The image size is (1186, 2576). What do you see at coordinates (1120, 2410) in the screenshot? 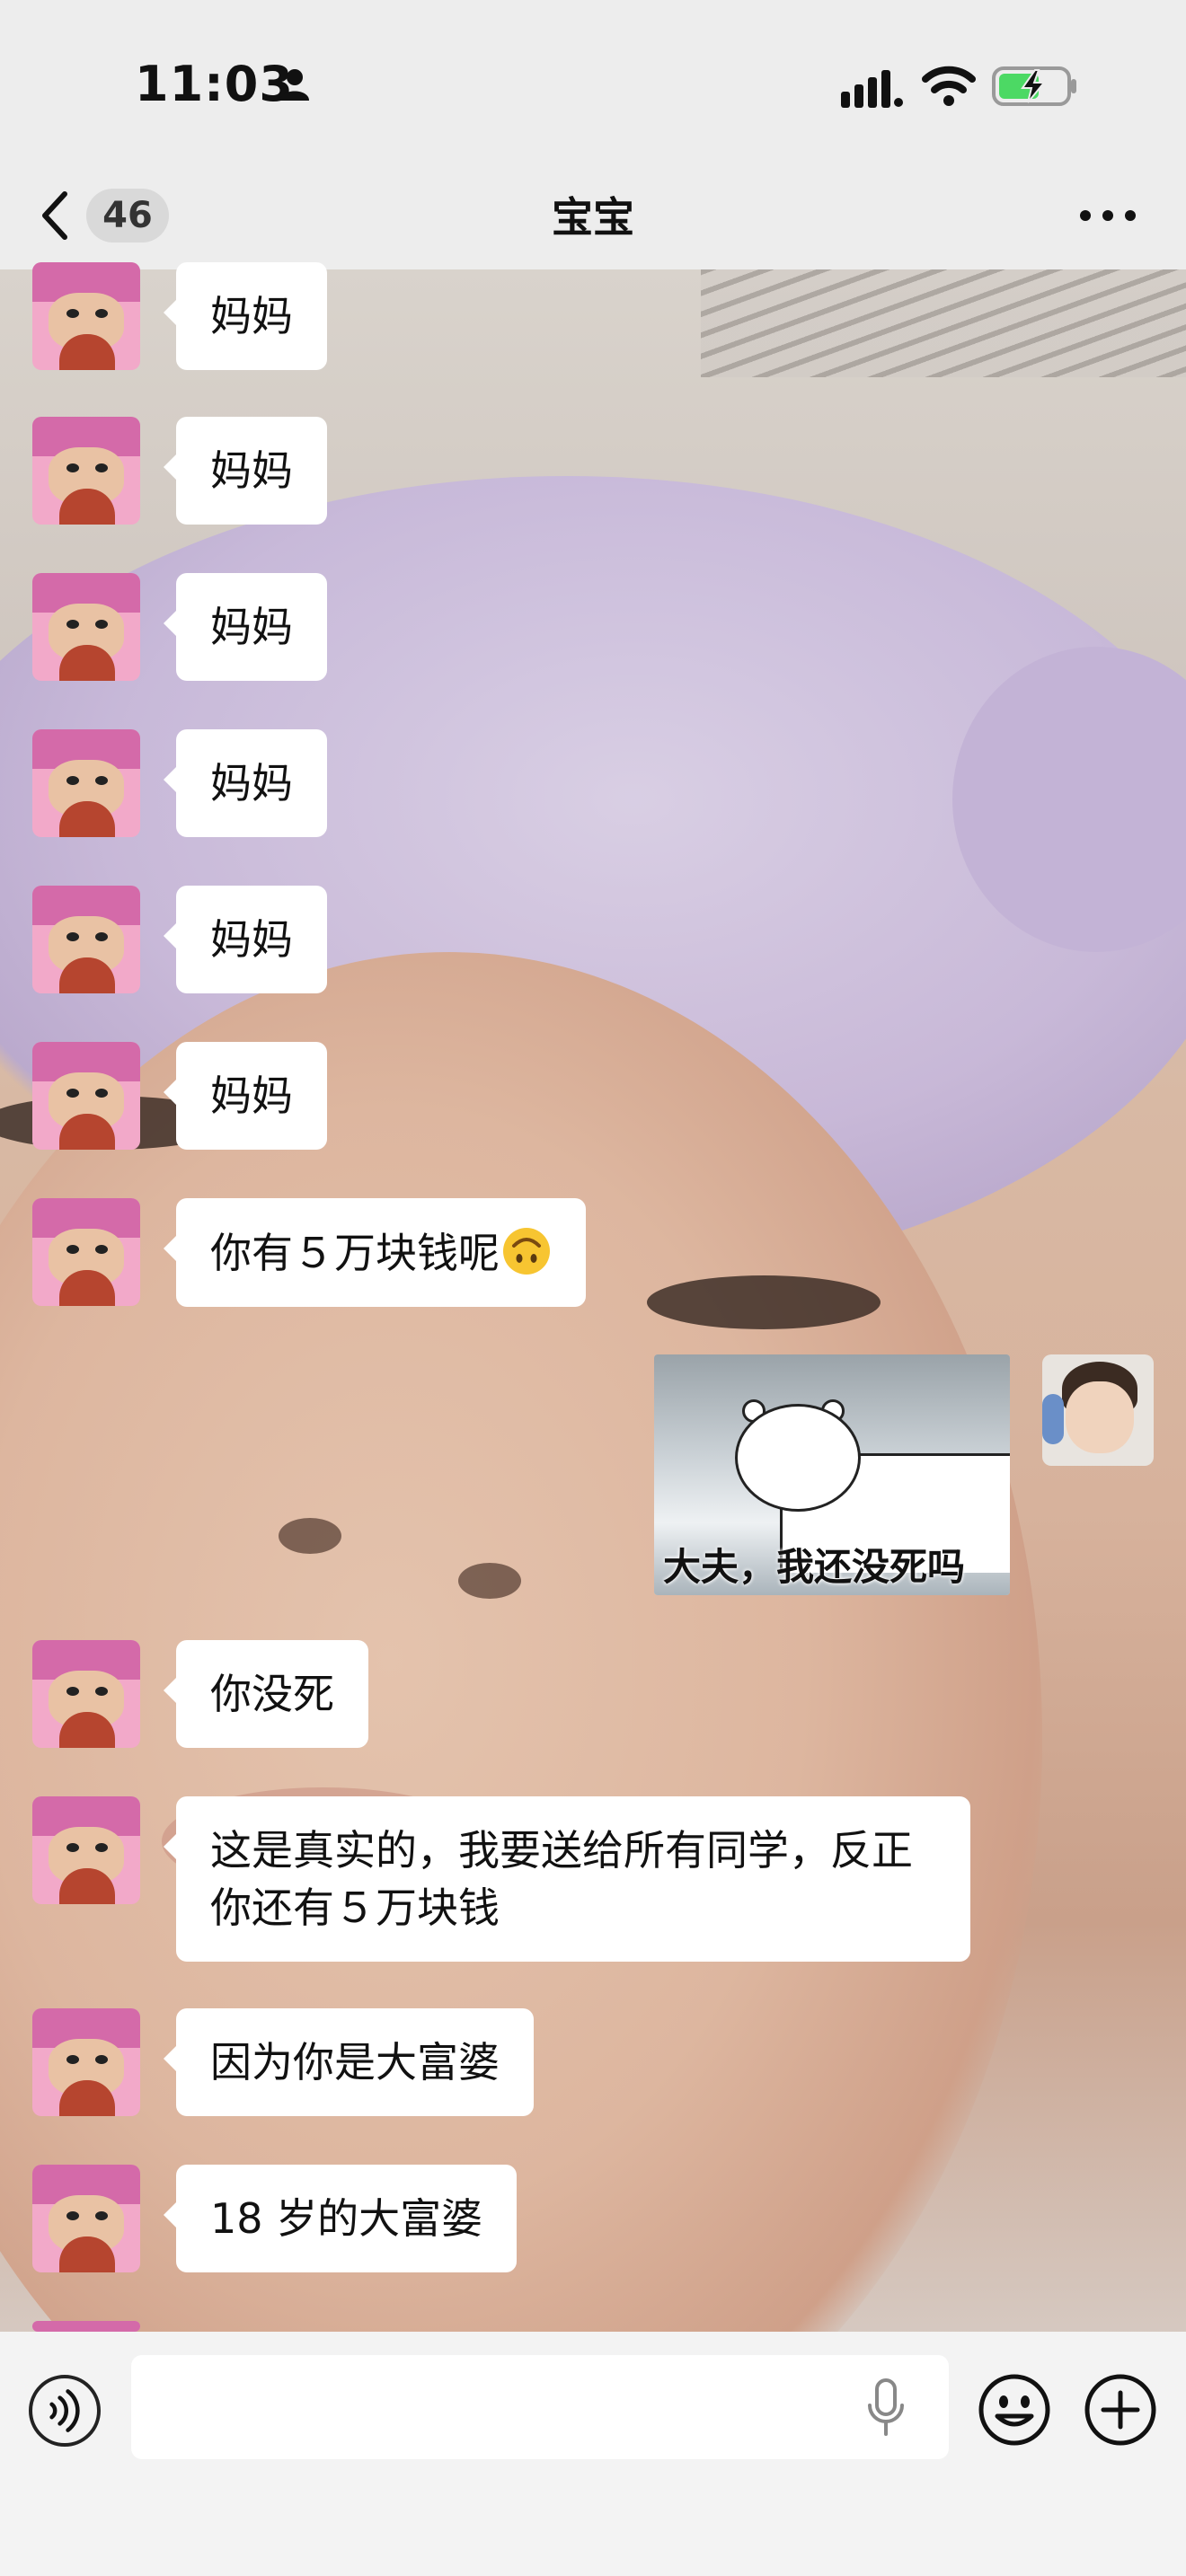
I see `plus-icon` at bounding box center [1120, 2410].